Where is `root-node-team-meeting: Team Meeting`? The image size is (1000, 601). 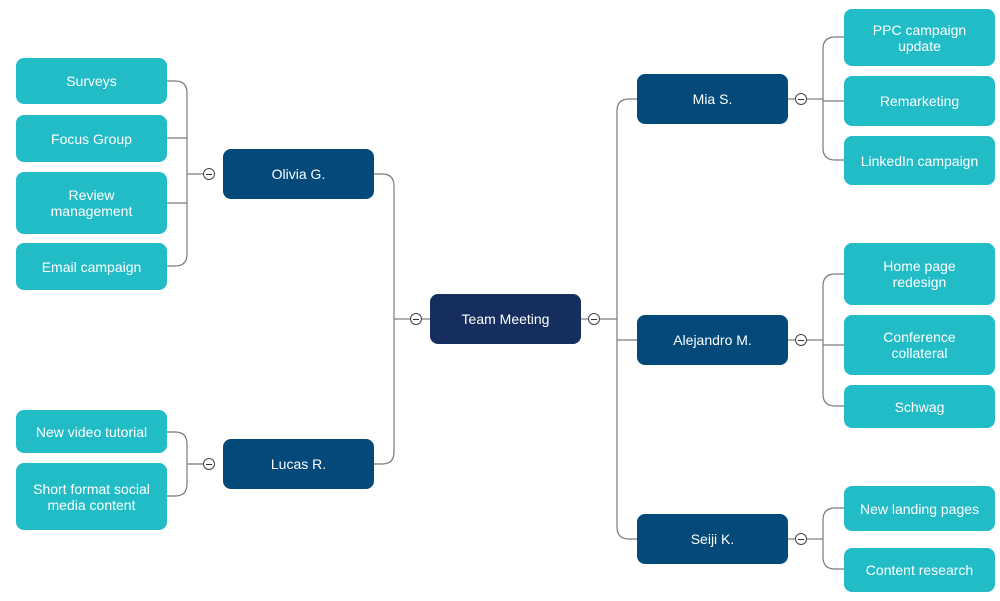 root-node-team-meeting: Team Meeting is located at coordinates (505, 319).